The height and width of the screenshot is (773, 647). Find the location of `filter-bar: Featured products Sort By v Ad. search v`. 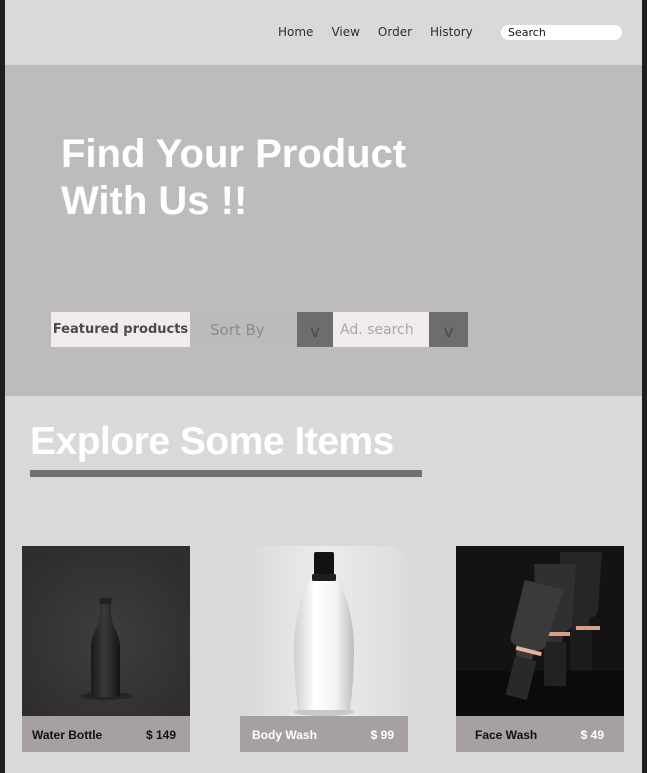

filter-bar: Featured products Sort By v Ad. search v is located at coordinates (259, 329).